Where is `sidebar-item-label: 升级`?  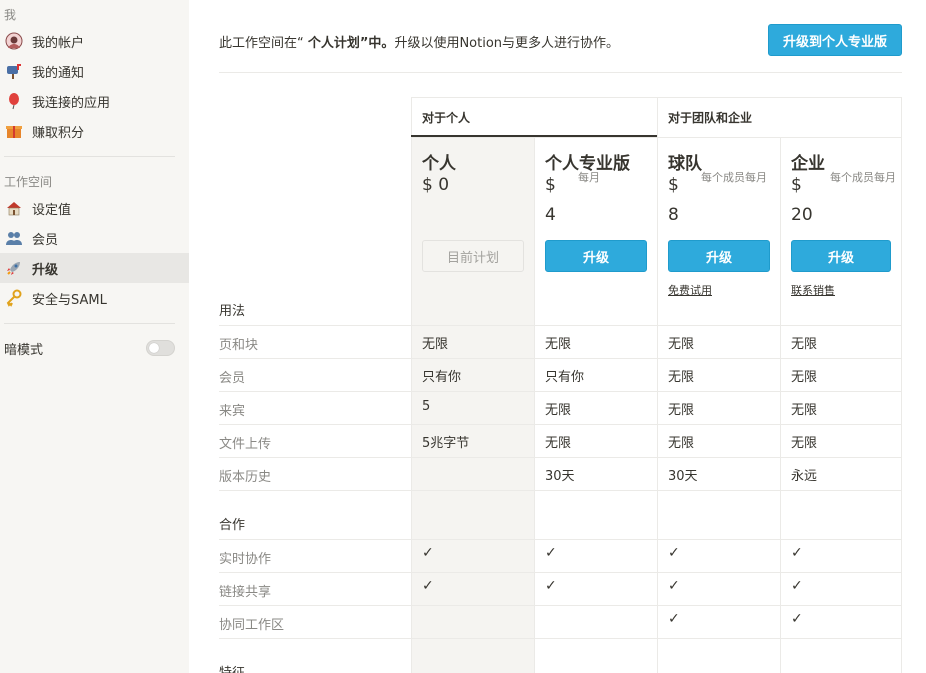
sidebar-item-label: 升级 is located at coordinates (45, 270).